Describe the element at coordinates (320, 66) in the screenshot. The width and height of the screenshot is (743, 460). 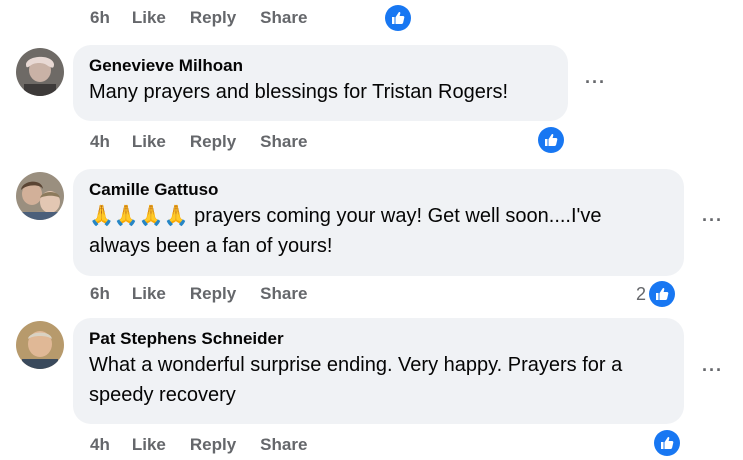
I see `comment-author: Genevieve Milhoan` at that location.